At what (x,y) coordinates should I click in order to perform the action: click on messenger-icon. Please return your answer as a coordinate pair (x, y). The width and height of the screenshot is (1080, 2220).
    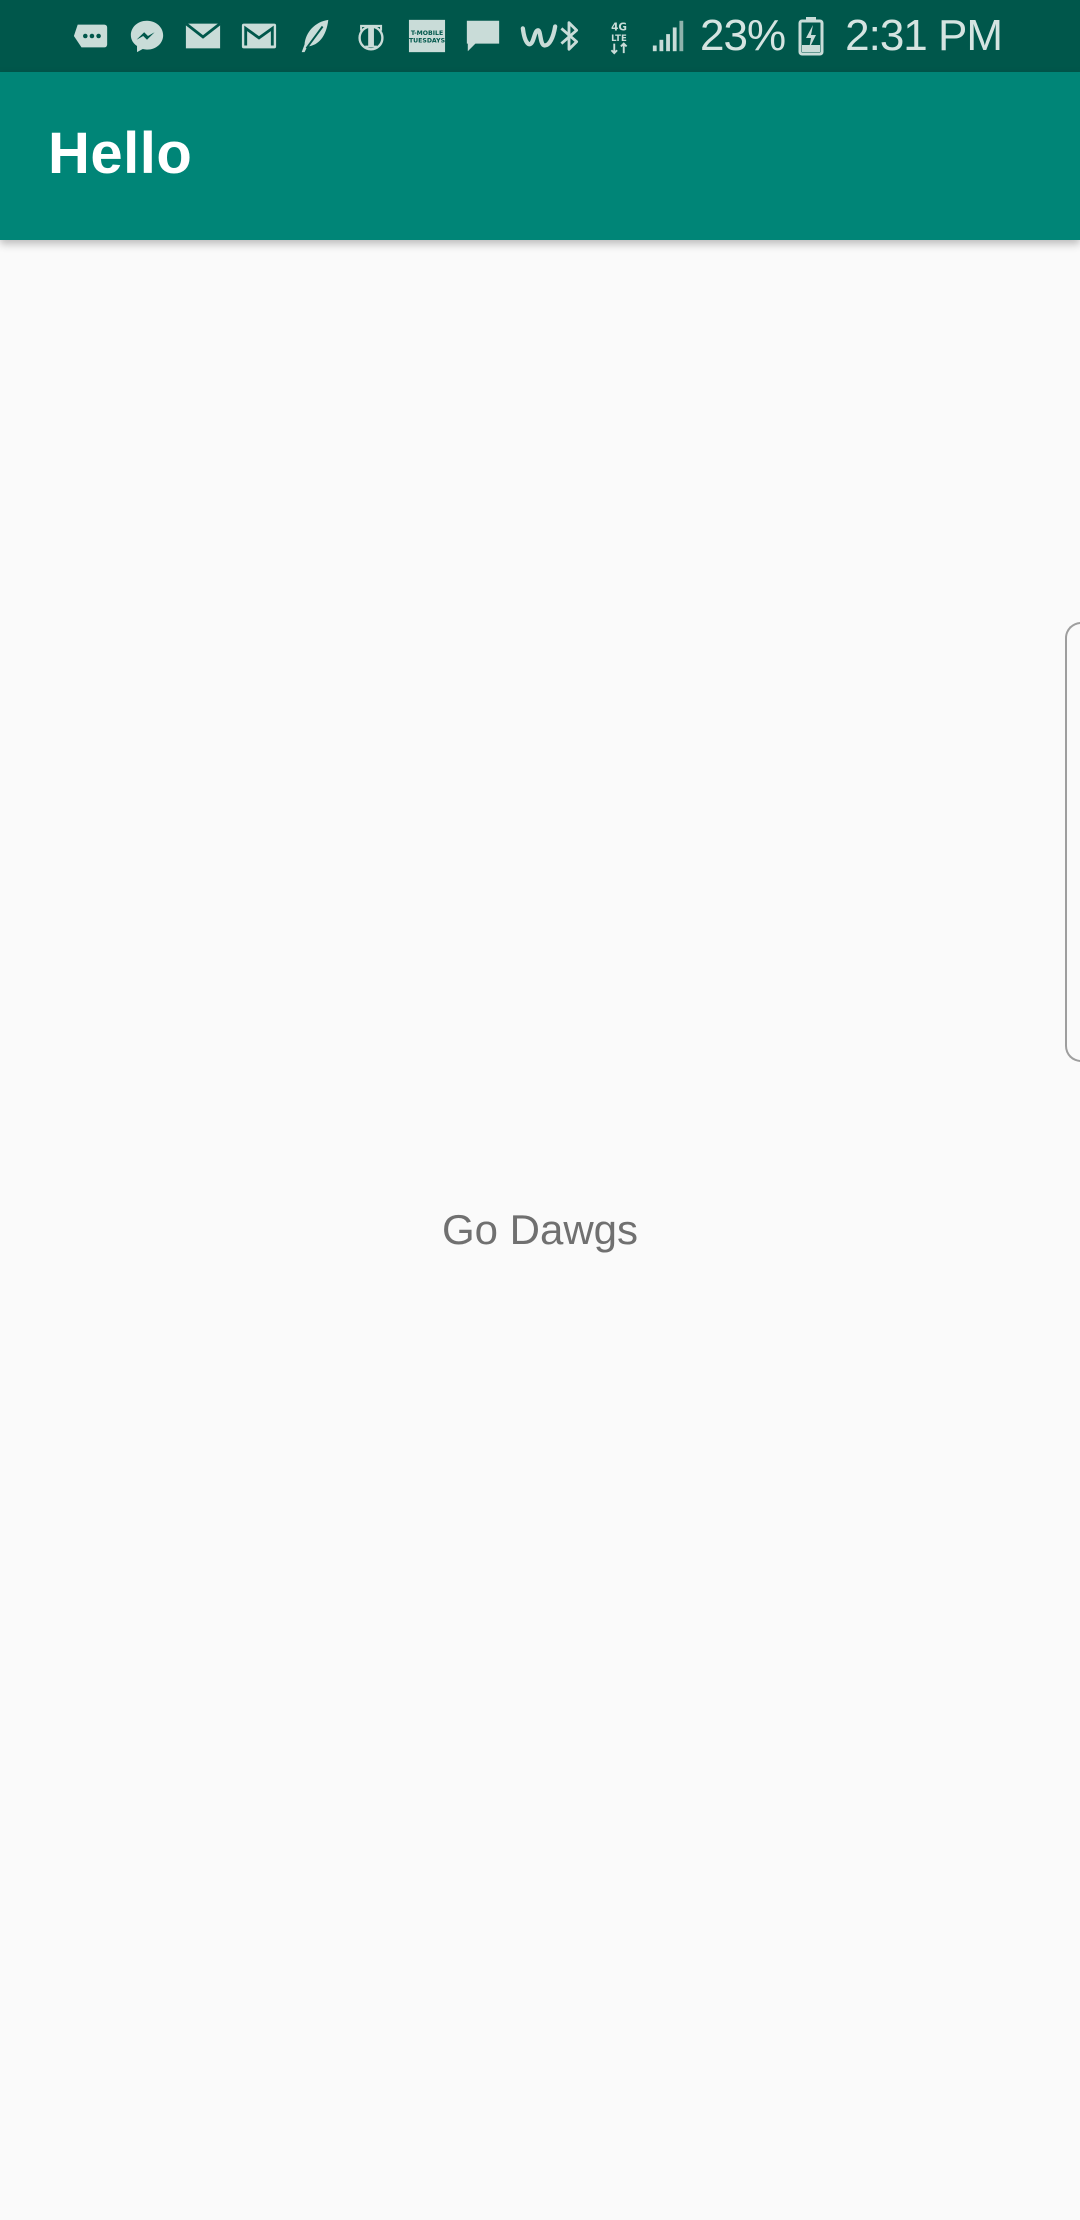
    Looking at the image, I should click on (147, 36).